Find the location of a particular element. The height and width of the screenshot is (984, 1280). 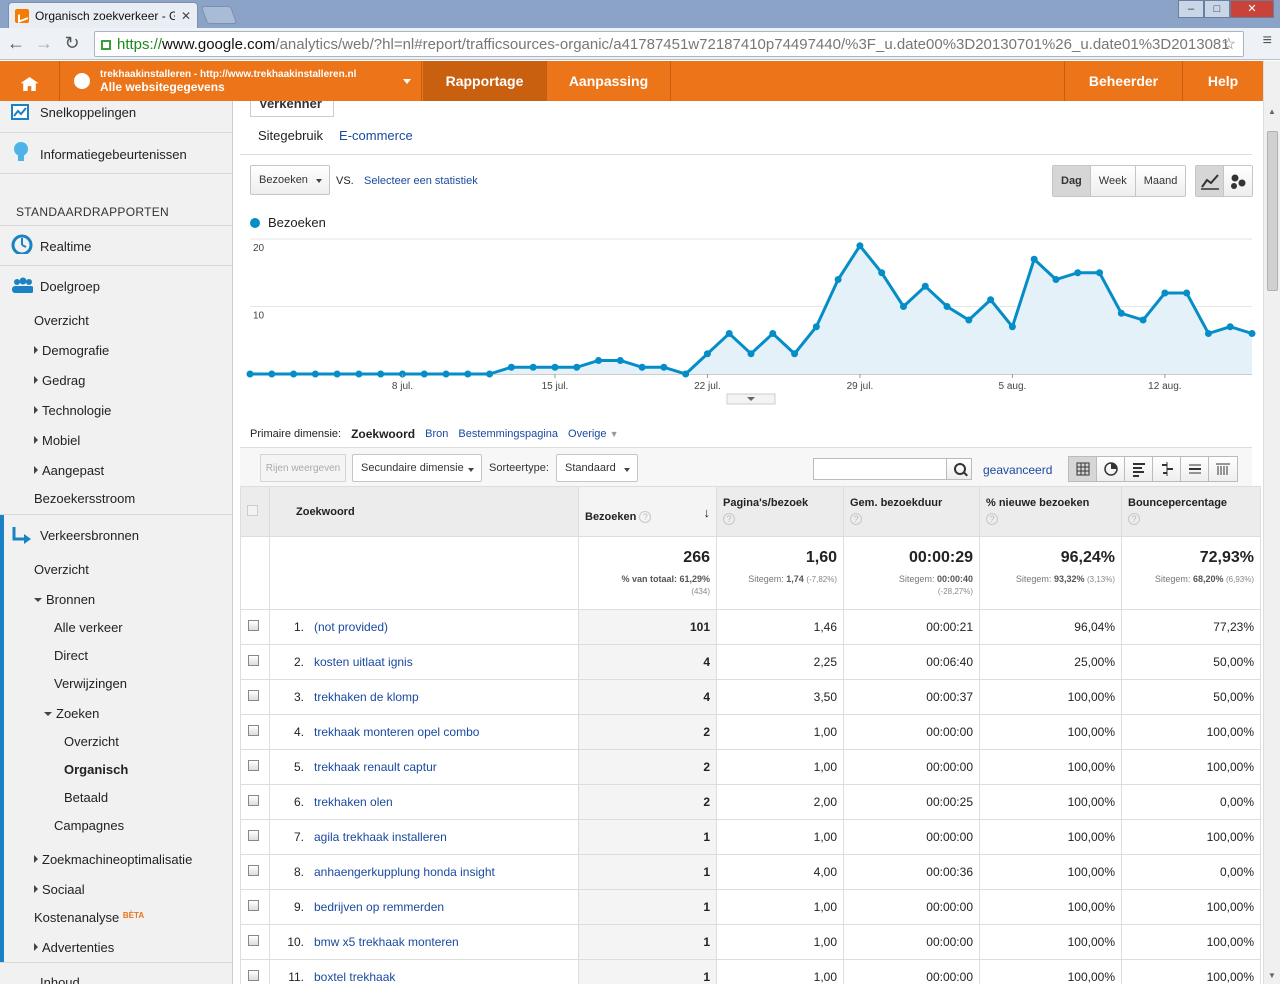

keyword-link: trekhaken de klomp is located at coordinates (366, 697).